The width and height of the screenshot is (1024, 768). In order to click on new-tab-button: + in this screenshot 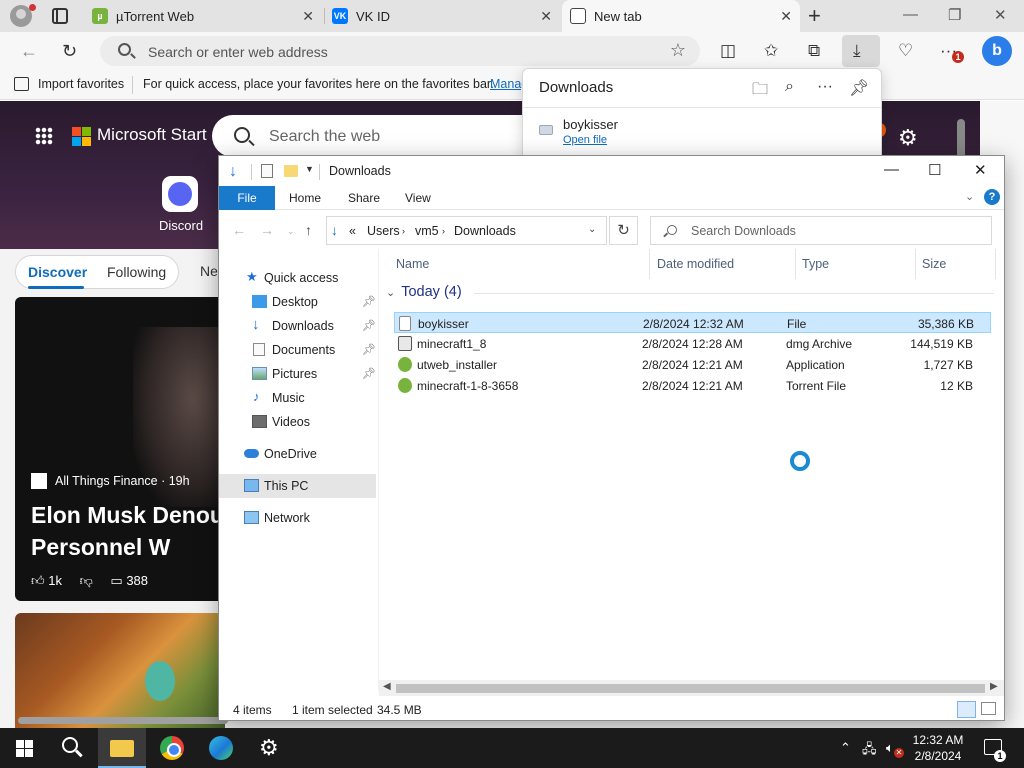, I will do `click(814, 16)`.